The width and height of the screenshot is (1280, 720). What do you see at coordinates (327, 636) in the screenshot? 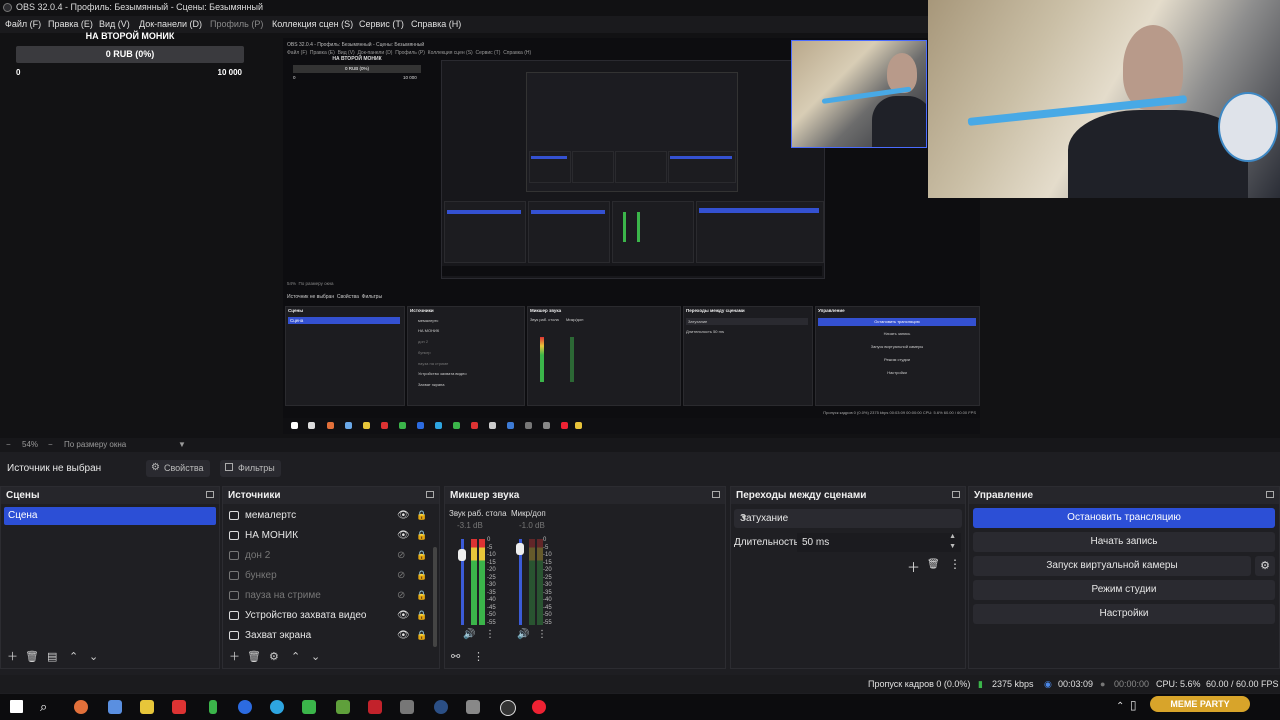
I see `source-row: Захват экрана 👁 🔒` at bounding box center [327, 636].